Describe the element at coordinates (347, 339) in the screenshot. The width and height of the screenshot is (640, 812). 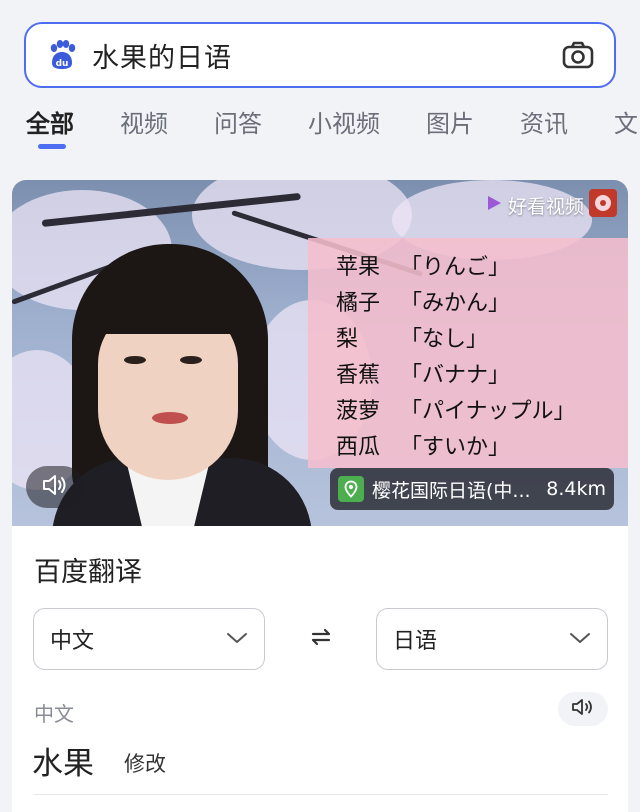
I see `word-chinese: 梨` at that location.